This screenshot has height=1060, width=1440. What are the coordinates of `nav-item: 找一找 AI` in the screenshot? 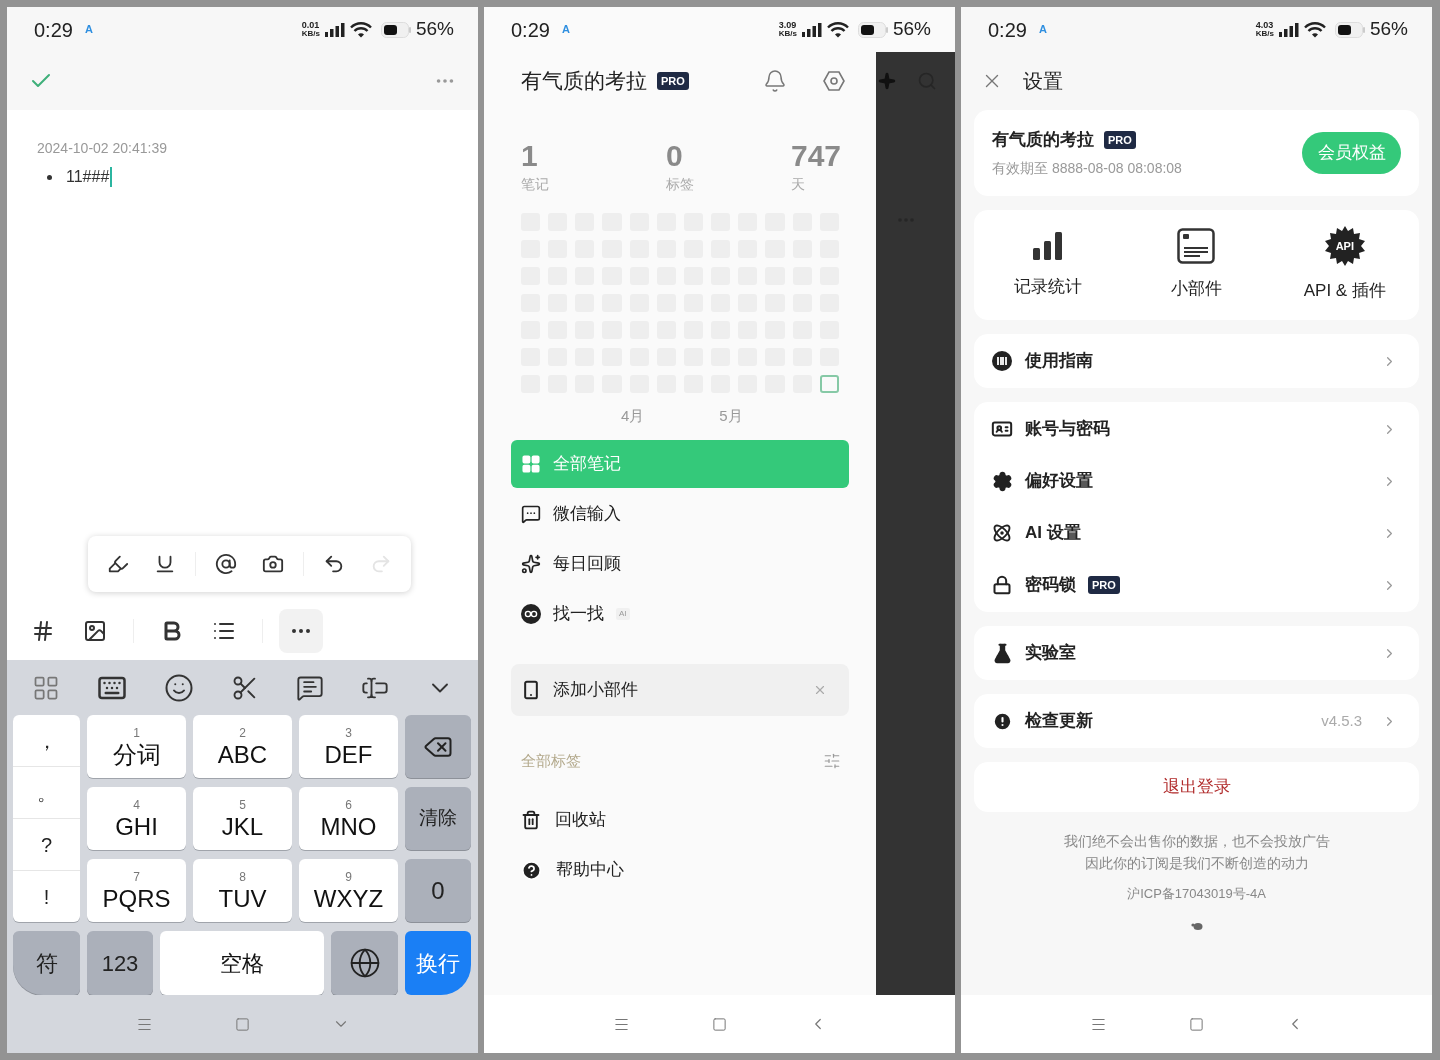 It's located at (680, 613).